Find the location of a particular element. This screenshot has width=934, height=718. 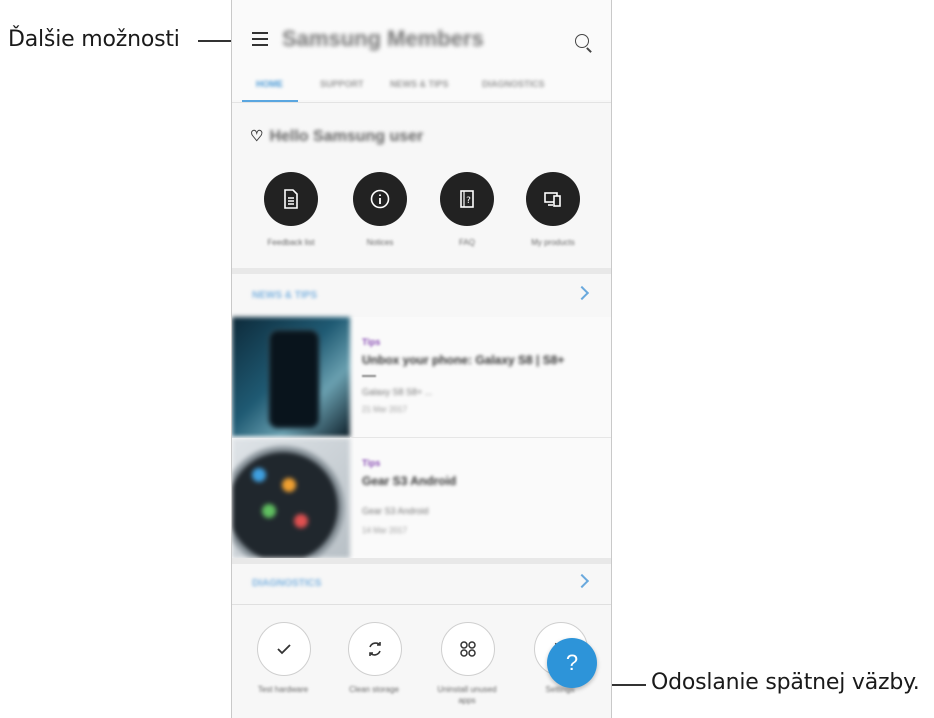

apps-grid-icon is located at coordinates (468, 649).